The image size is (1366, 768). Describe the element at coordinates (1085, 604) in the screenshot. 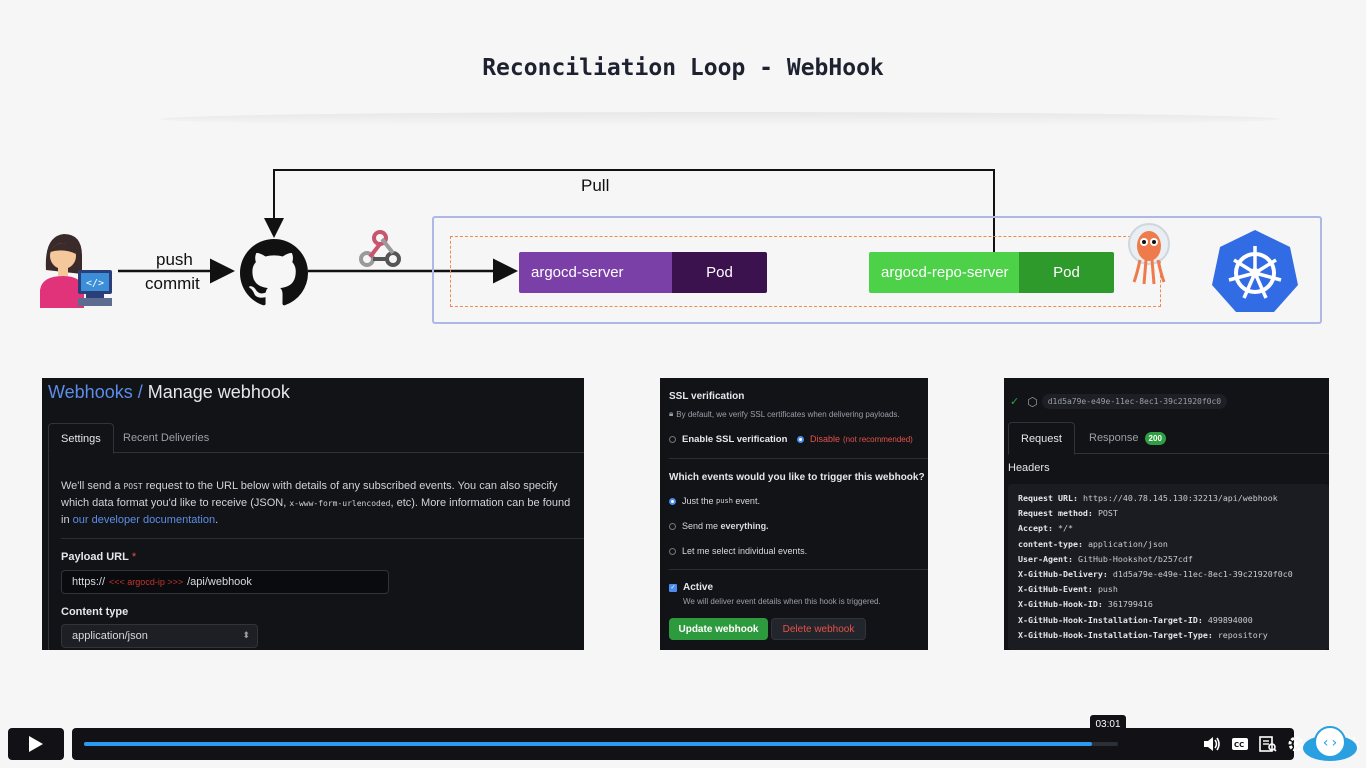

I see `header-line: X-GitHub-Hook-ID: 361799416` at that location.